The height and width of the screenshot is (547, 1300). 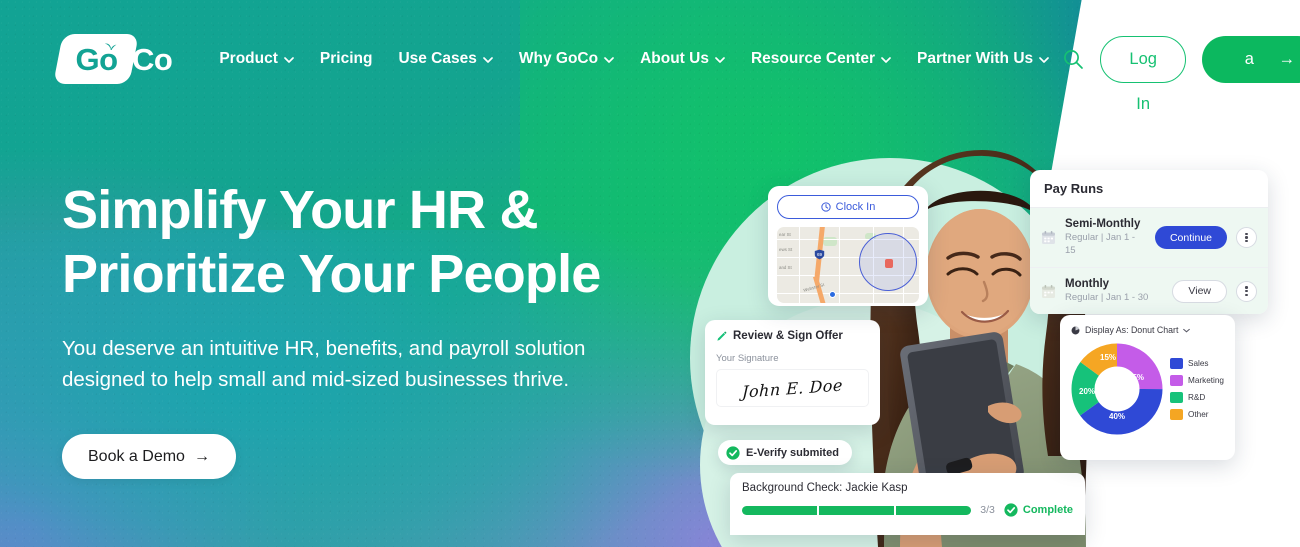 I want to click on nav-item-label: Pricing, so click(x=346, y=58).